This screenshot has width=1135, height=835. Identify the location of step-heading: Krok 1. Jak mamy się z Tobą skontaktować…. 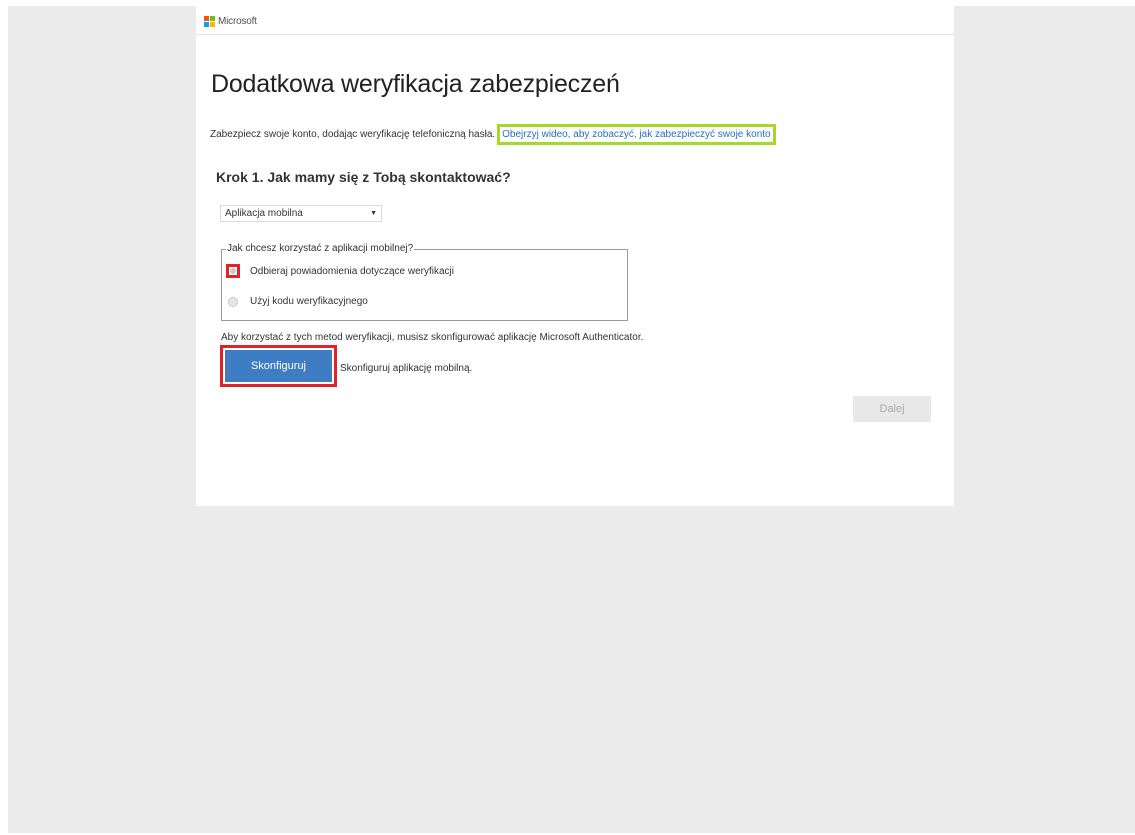
(363, 177).